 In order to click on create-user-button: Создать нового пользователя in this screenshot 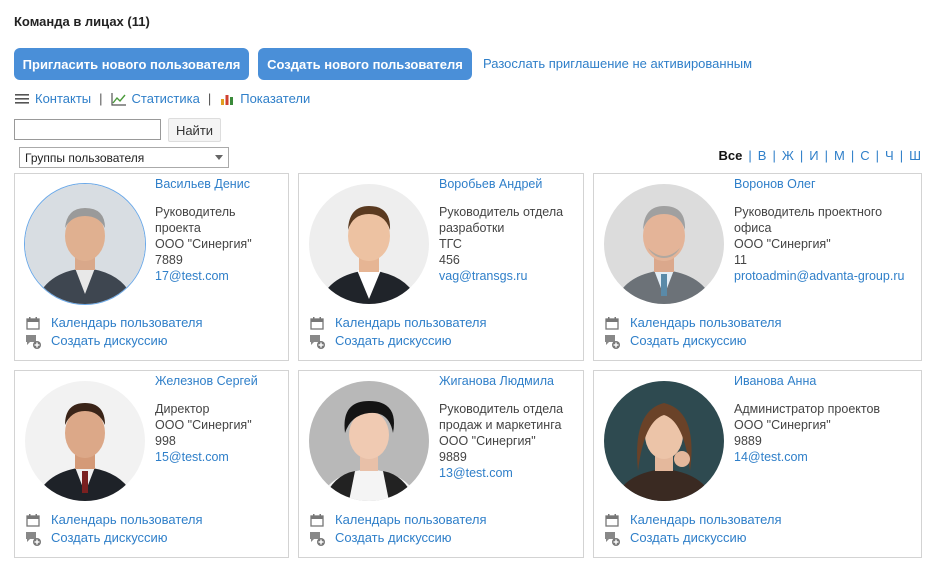, I will do `click(365, 64)`.